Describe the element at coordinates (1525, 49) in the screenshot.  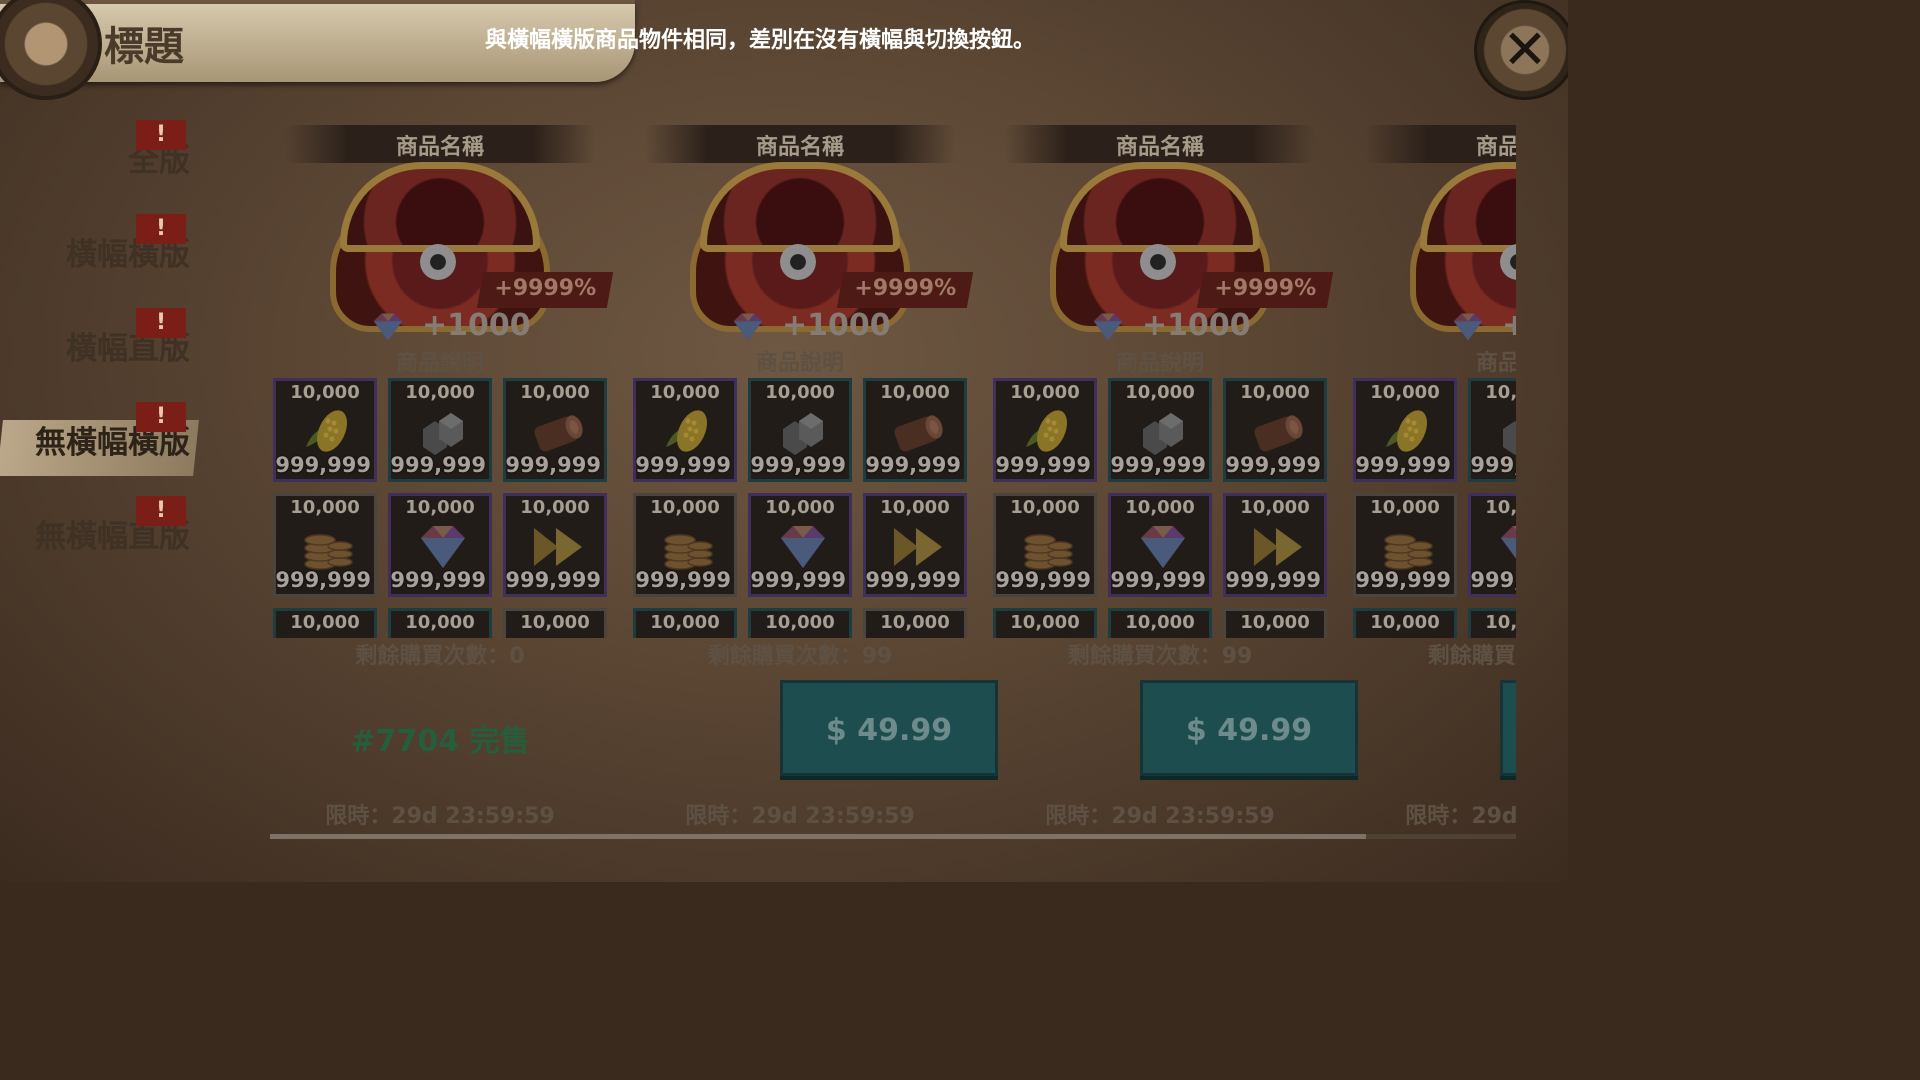
I see `close-icon: ✕` at that location.